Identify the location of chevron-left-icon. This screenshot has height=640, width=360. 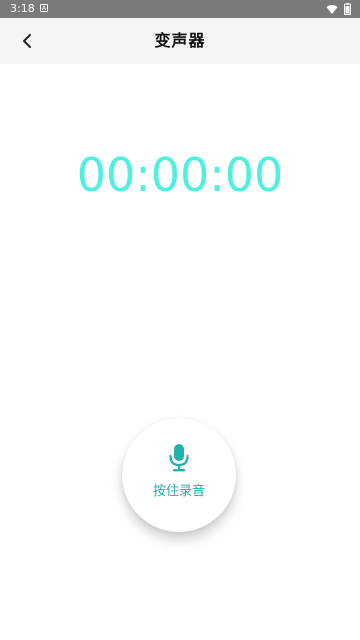
(27, 41).